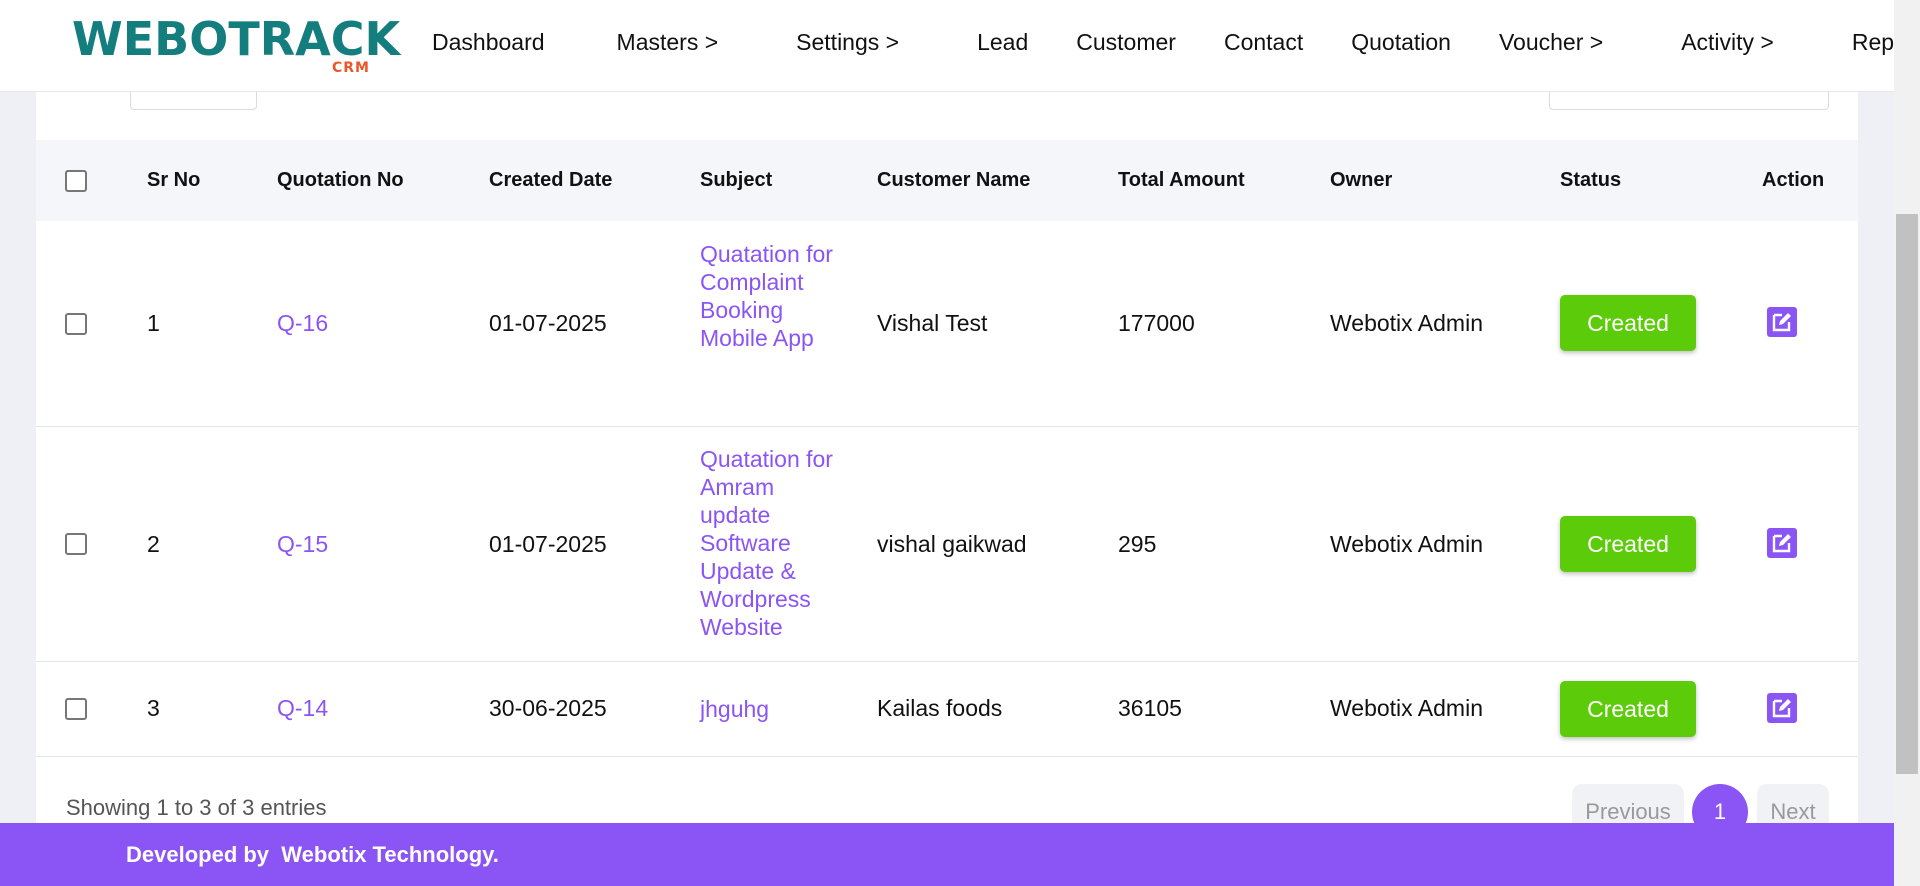 This screenshot has width=1920, height=886. What do you see at coordinates (351, 68) in the screenshot?
I see `brand-sub: CRM` at bounding box center [351, 68].